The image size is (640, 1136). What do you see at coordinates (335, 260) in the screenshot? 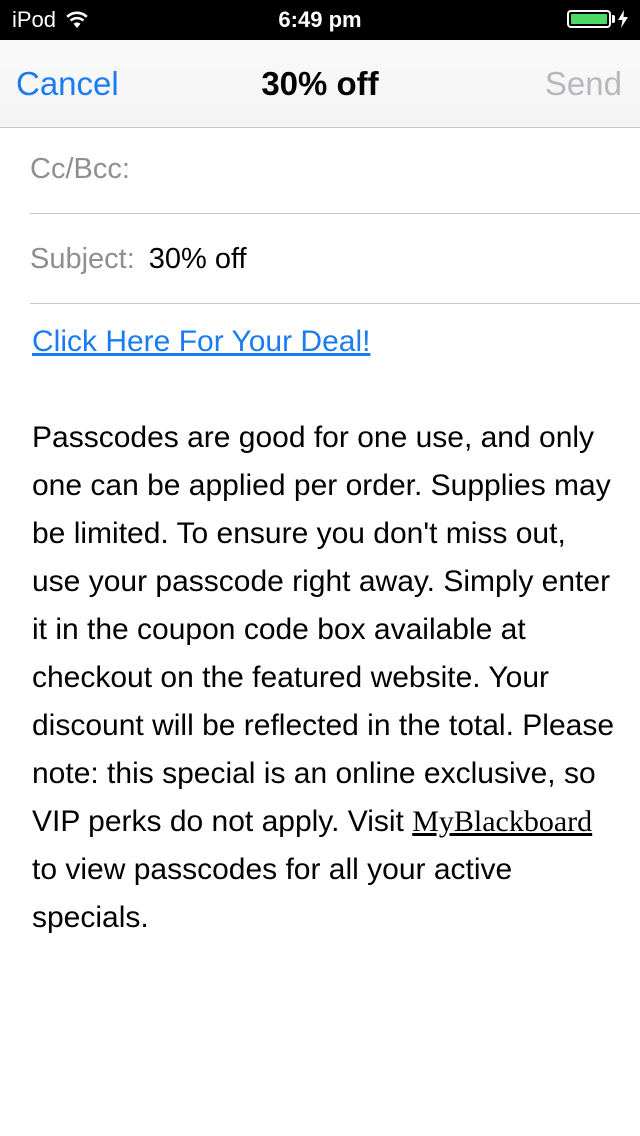
I see `subject-field: Subject: 30% off` at bounding box center [335, 260].